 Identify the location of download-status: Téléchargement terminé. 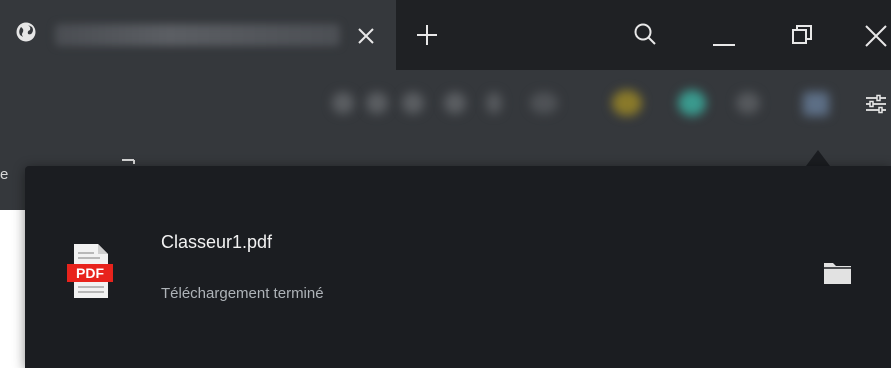
(242, 293).